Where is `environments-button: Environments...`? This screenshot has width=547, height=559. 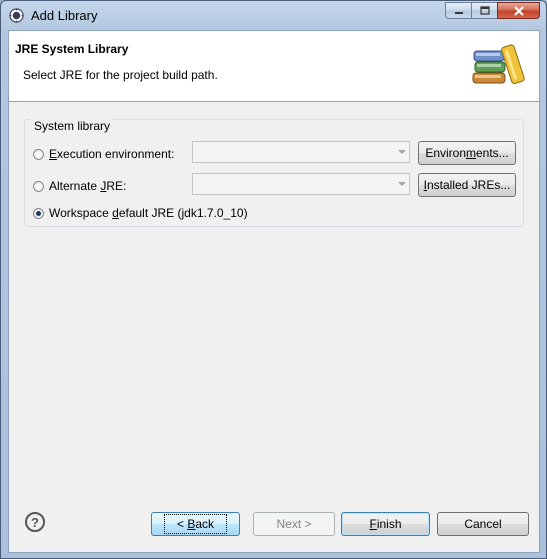
environments-button: Environments... is located at coordinates (467, 153).